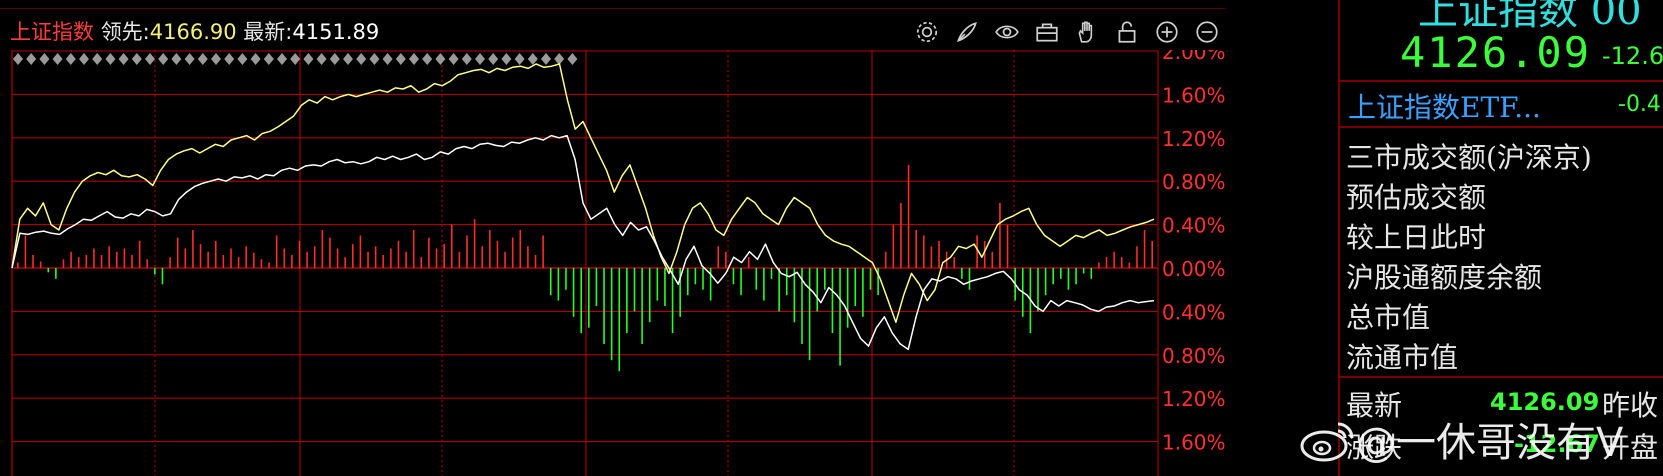 This screenshot has width=1663, height=476. What do you see at coordinates (1490, 443) in the screenshot?
I see `watermark-text: @一休哥没有V` at bounding box center [1490, 443].